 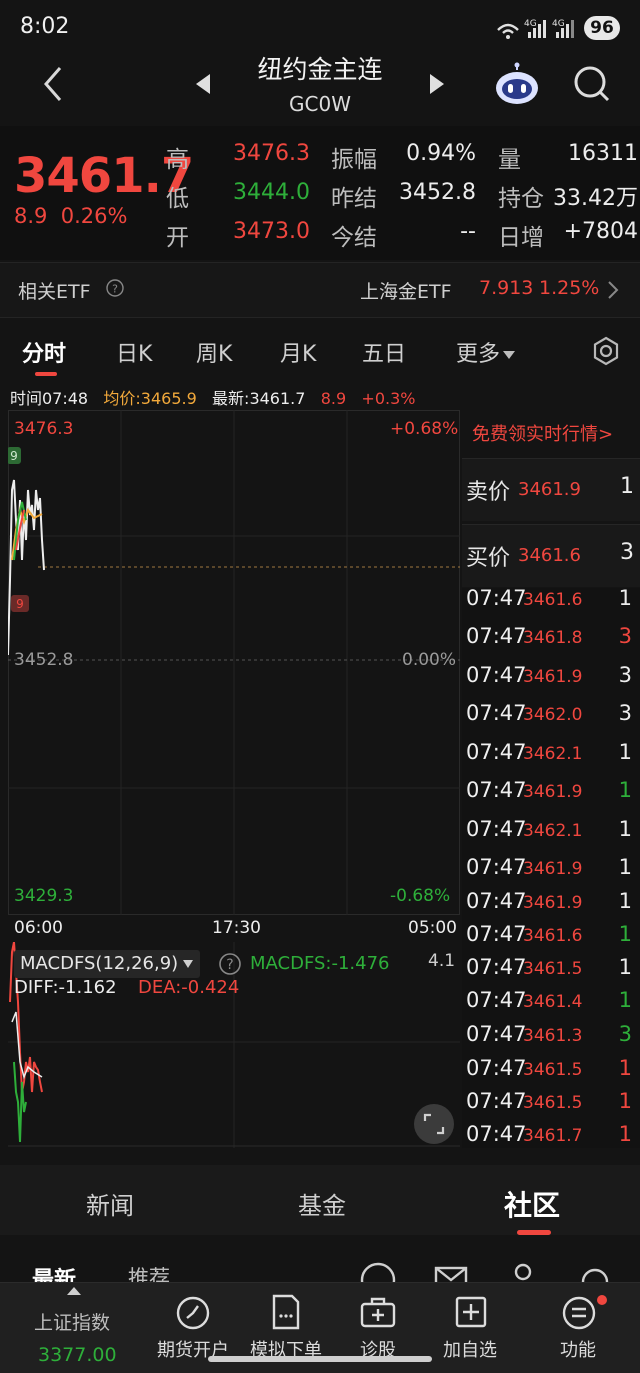 I want to click on macd-scale: 4.1, so click(x=442, y=961).